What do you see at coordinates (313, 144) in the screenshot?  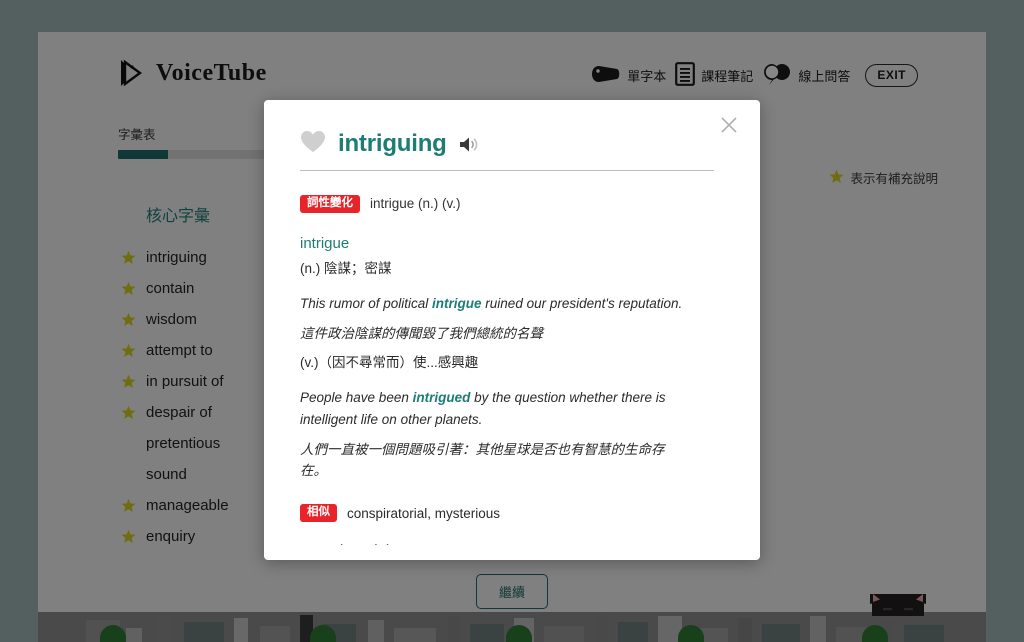 I see `heart-icon` at bounding box center [313, 144].